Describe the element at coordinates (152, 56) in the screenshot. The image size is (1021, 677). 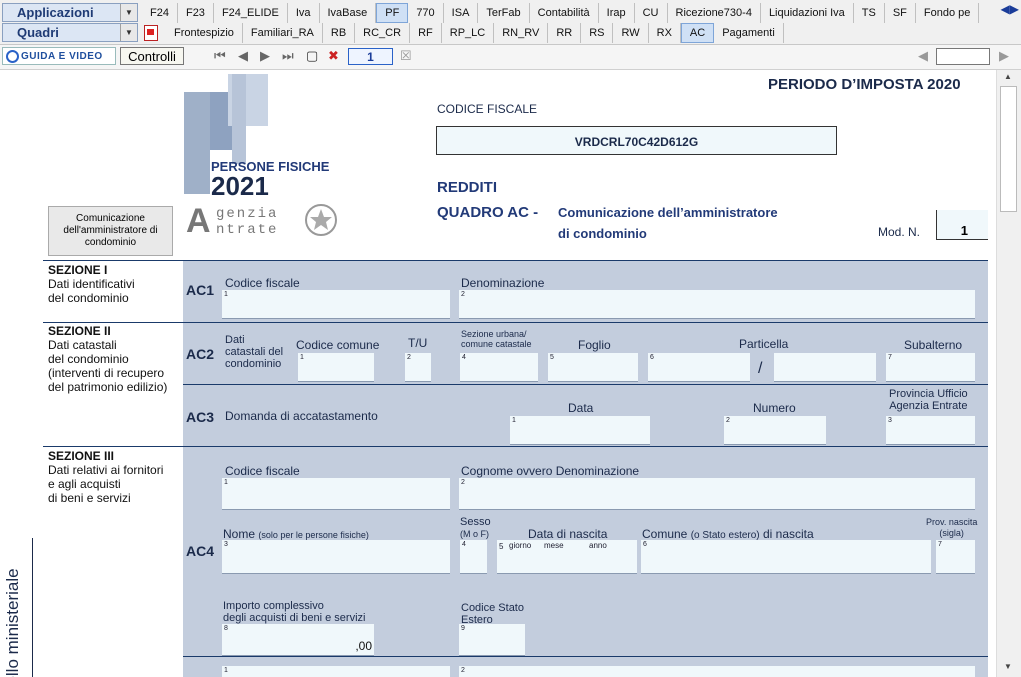
I see `controlli-button: Controlli` at that location.